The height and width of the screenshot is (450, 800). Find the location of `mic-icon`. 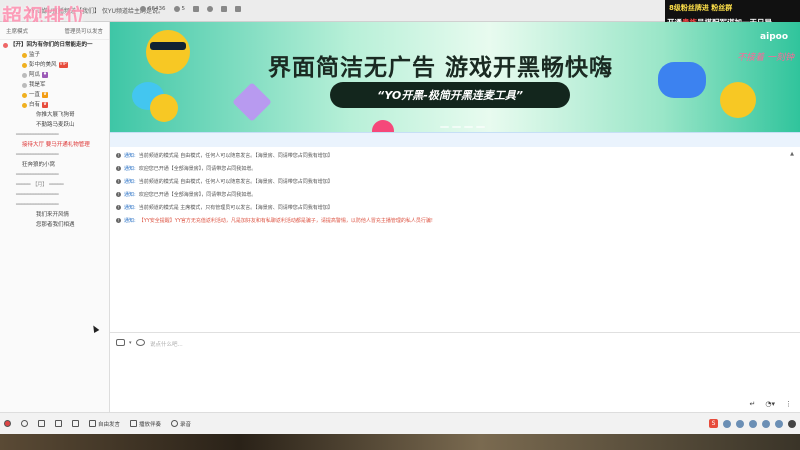

mic-icon is located at coordinates (41, 423).